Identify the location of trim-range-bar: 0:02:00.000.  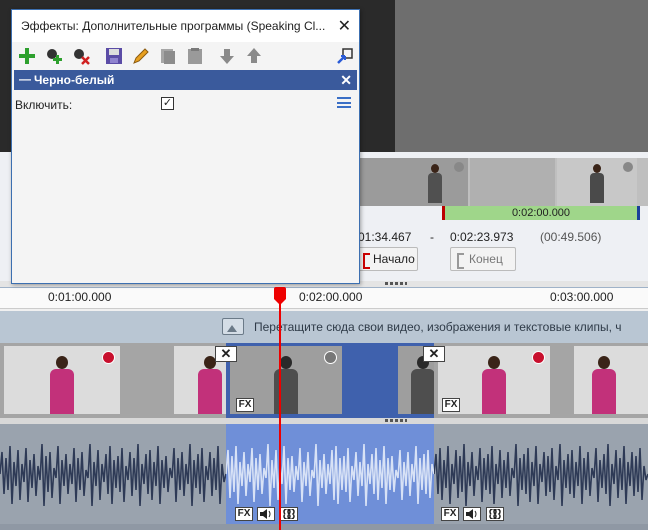
(541, 213).